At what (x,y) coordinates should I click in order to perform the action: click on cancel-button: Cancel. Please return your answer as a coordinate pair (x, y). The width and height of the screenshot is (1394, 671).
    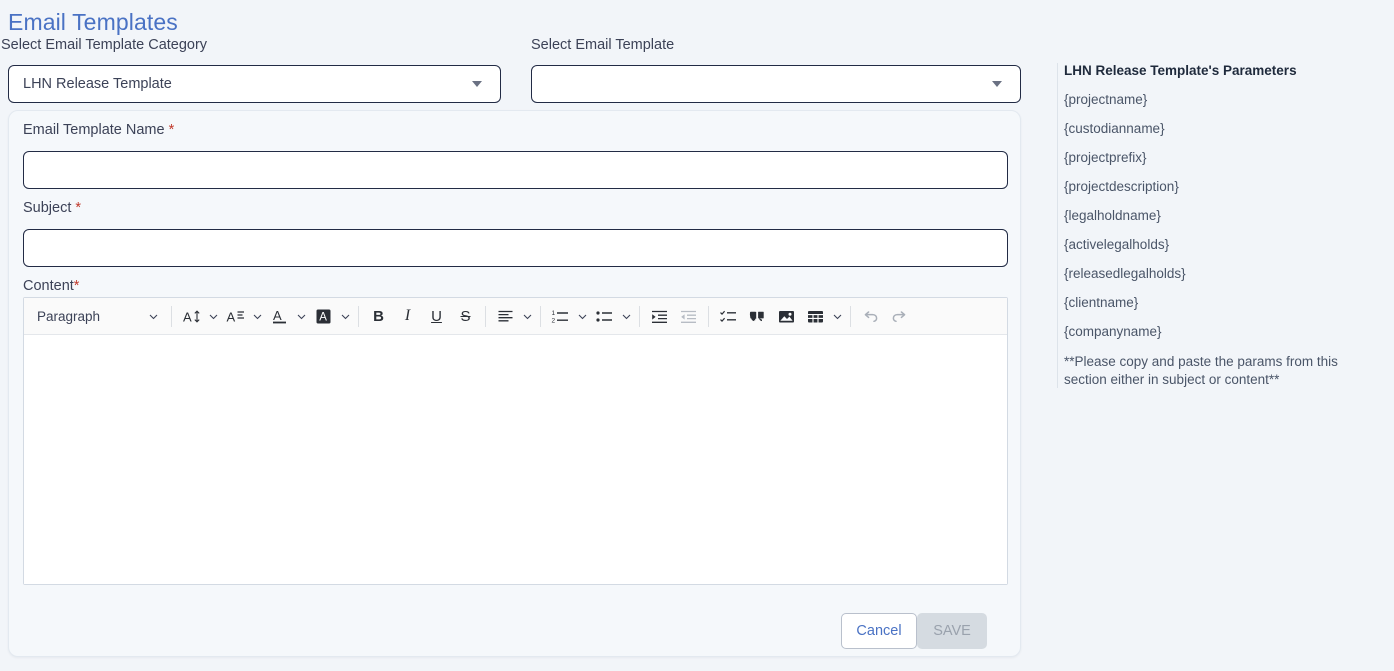
    Looking at the image, I should click on (879, 631).